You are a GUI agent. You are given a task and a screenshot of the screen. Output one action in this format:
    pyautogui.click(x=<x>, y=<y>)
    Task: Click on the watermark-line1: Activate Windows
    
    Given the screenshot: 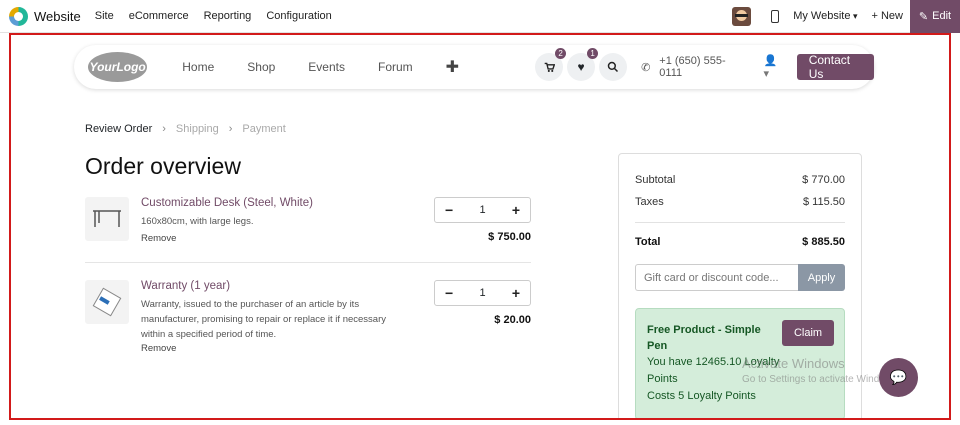 What is the action you would take?
    pyautogui.click(x=793, y=363)
    